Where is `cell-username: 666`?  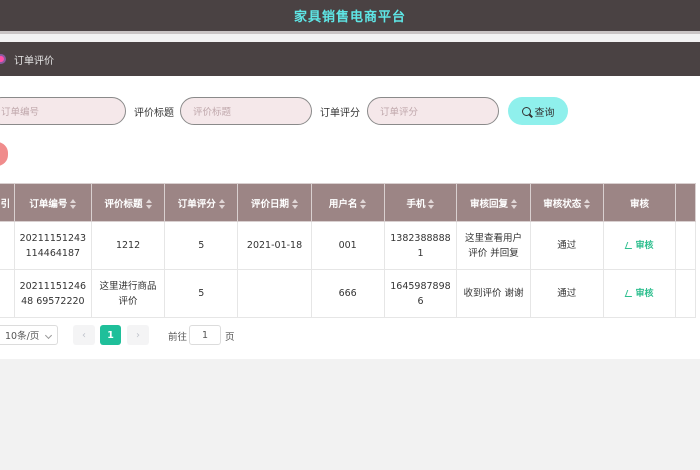 cell-username: 666 is located at coordinates (347, 293).